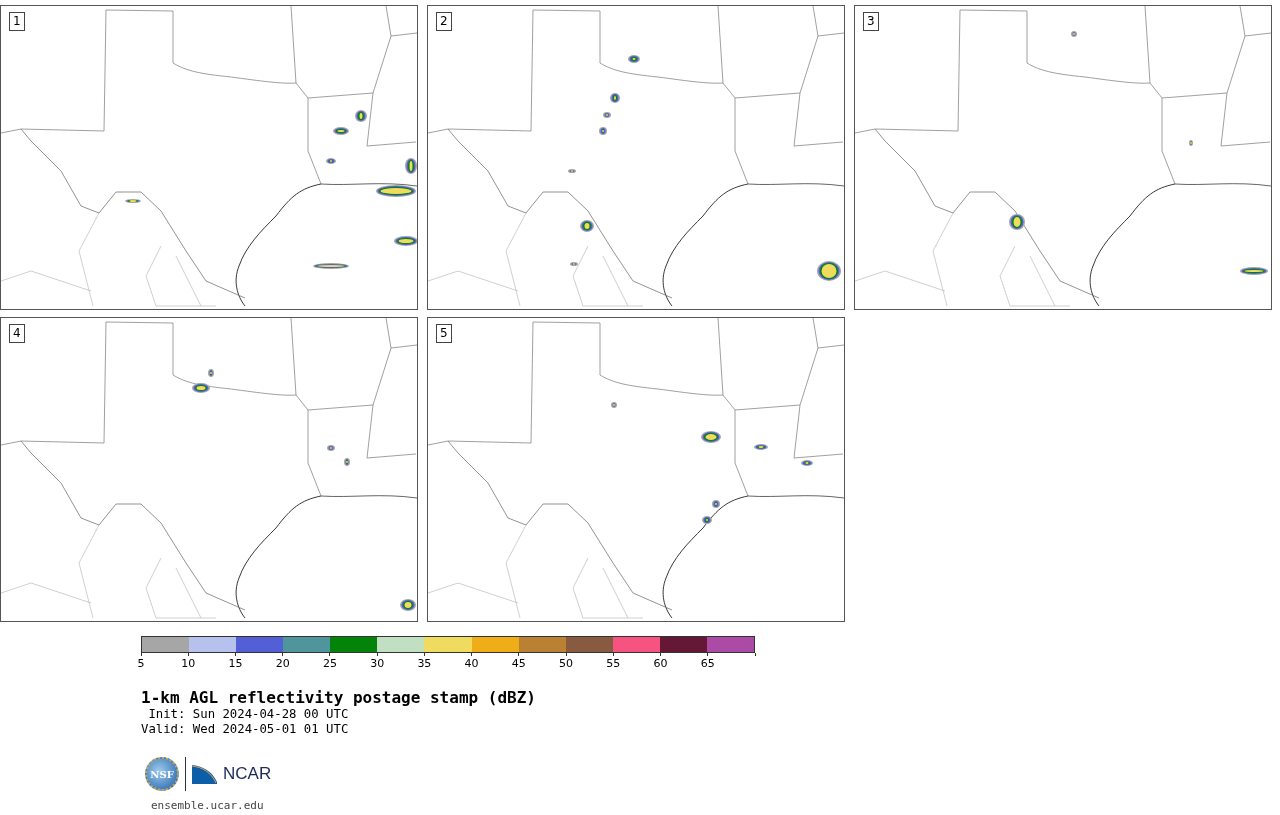 This screenshot has height=815, width=1280. What do you see at coordinates (871, 21) in the screenshot?
I see `panel-number: 3` at bounding box center [871, 21].